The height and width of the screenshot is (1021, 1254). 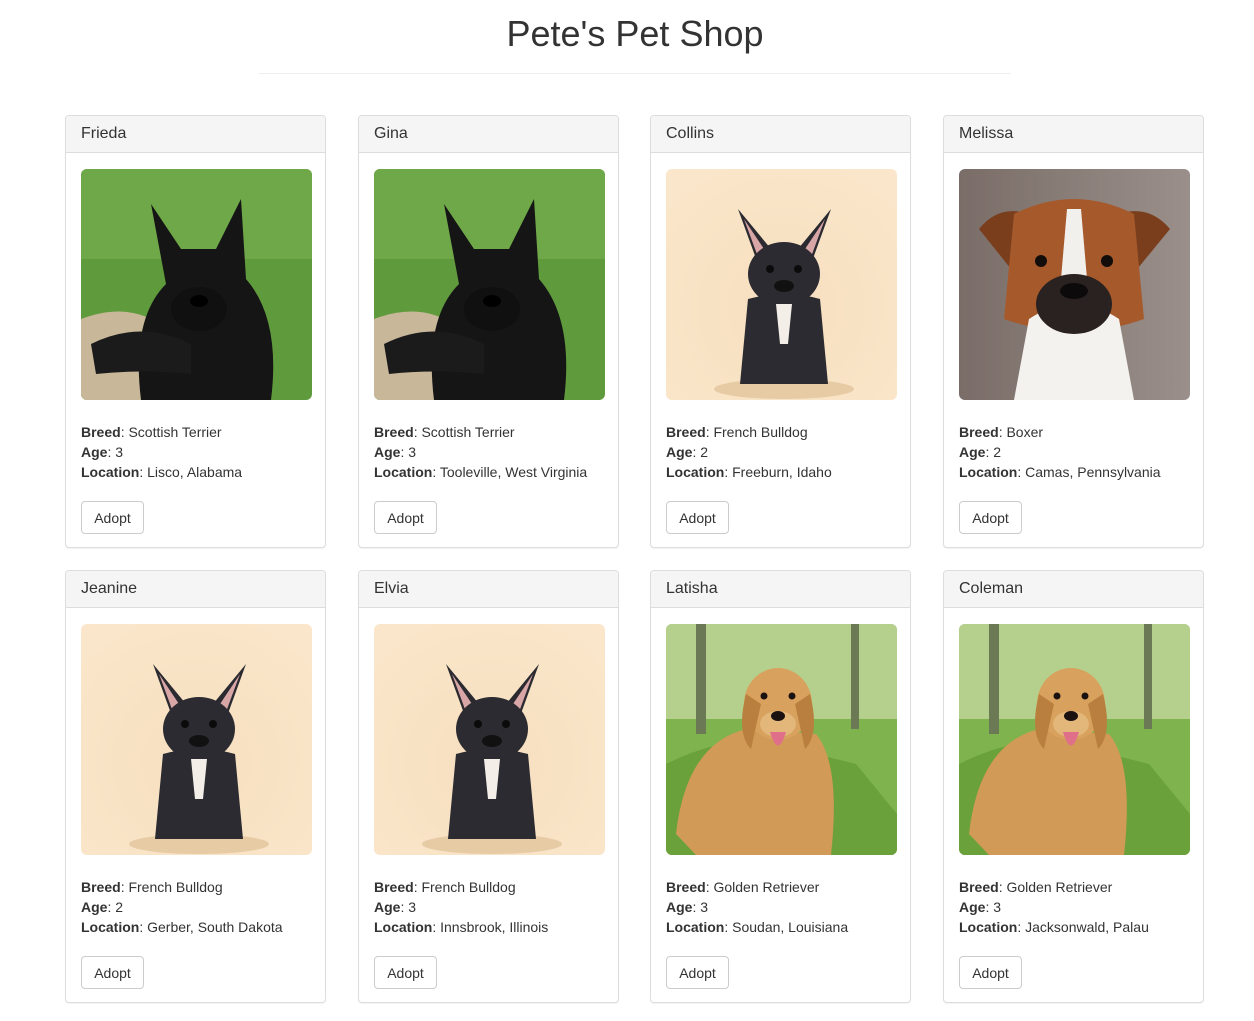 What do you see at coordinates (1087, 927) in the screenshot?
I see `location-value: Jacksonwald, Palau` at bounding box center [1087, 927].